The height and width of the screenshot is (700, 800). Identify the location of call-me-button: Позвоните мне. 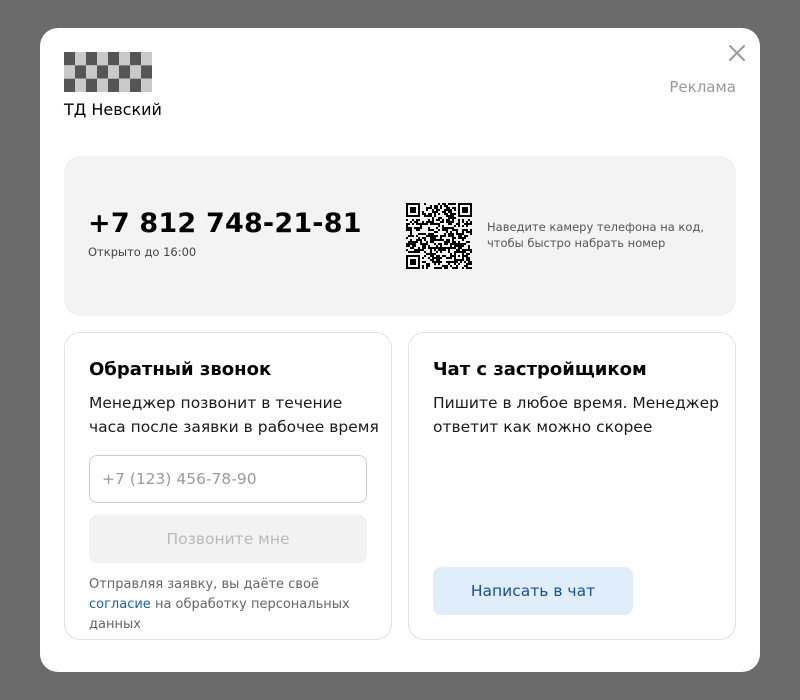
(228, 539).